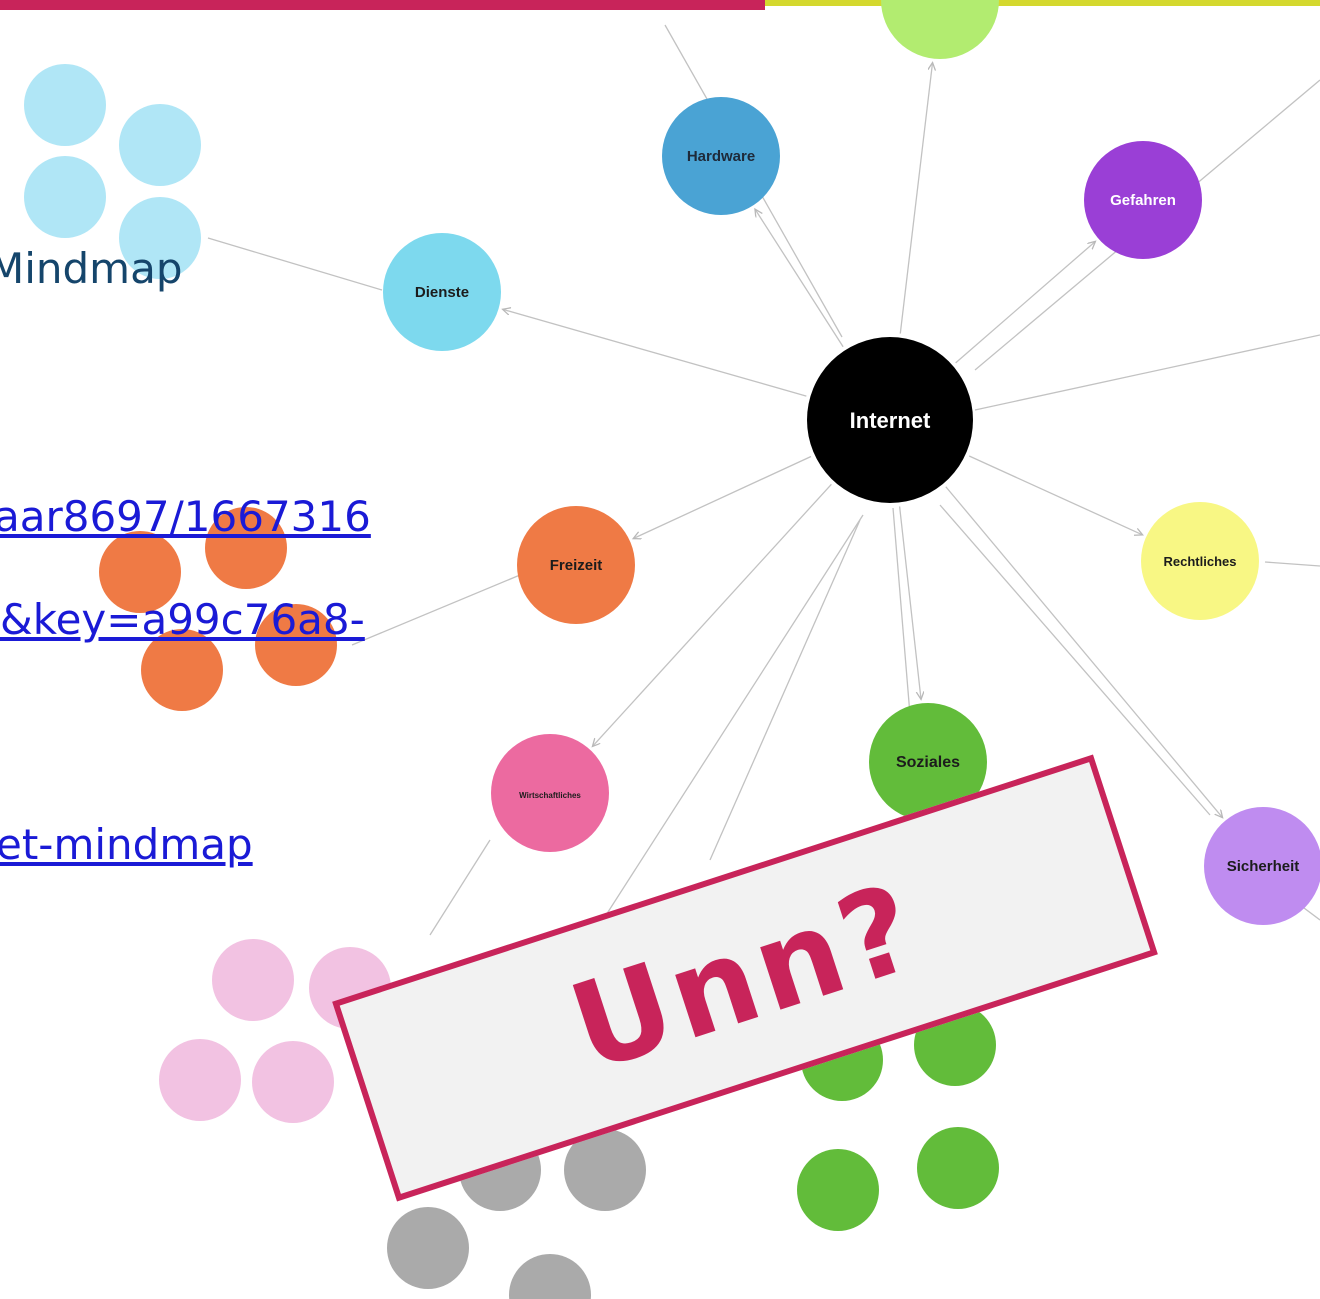 The image size is (1320, 1299). Describe the element at coordinates (576, 565) in the screenshot. I see `node-label-freizeit: Freizeit` at that location.